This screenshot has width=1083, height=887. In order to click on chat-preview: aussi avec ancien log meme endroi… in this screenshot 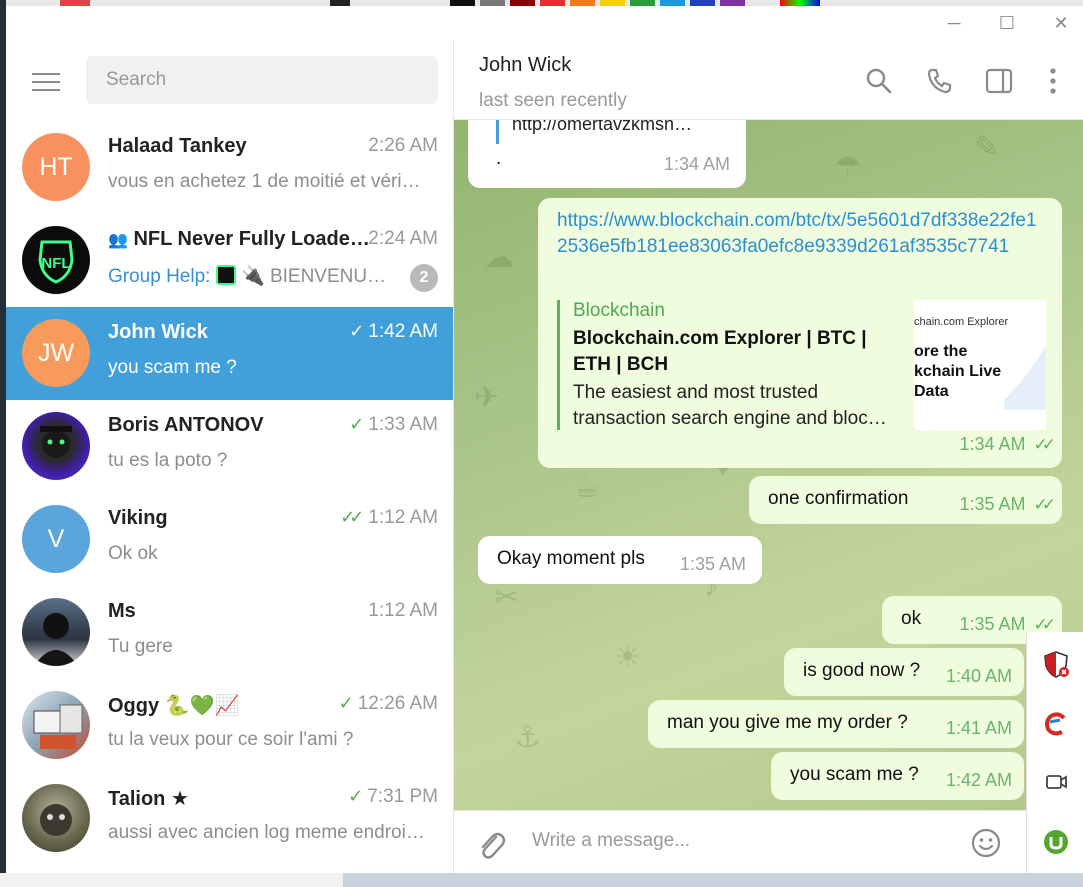, I will do `click(266, 832)`.